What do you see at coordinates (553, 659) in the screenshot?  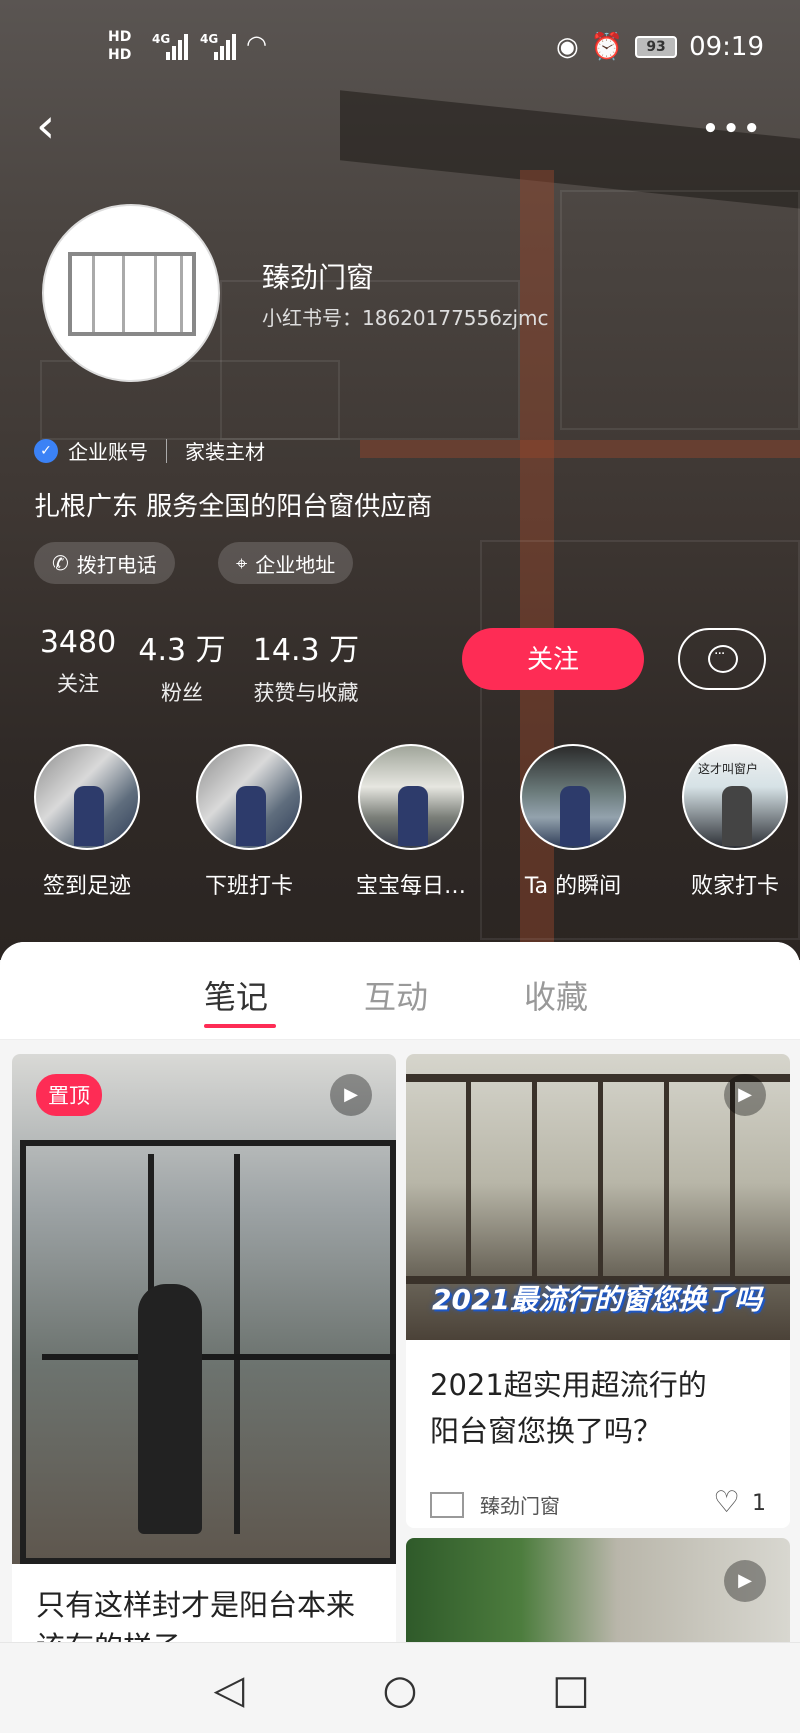 I see `follow-button: 关注` at bounding box center [553, 659].